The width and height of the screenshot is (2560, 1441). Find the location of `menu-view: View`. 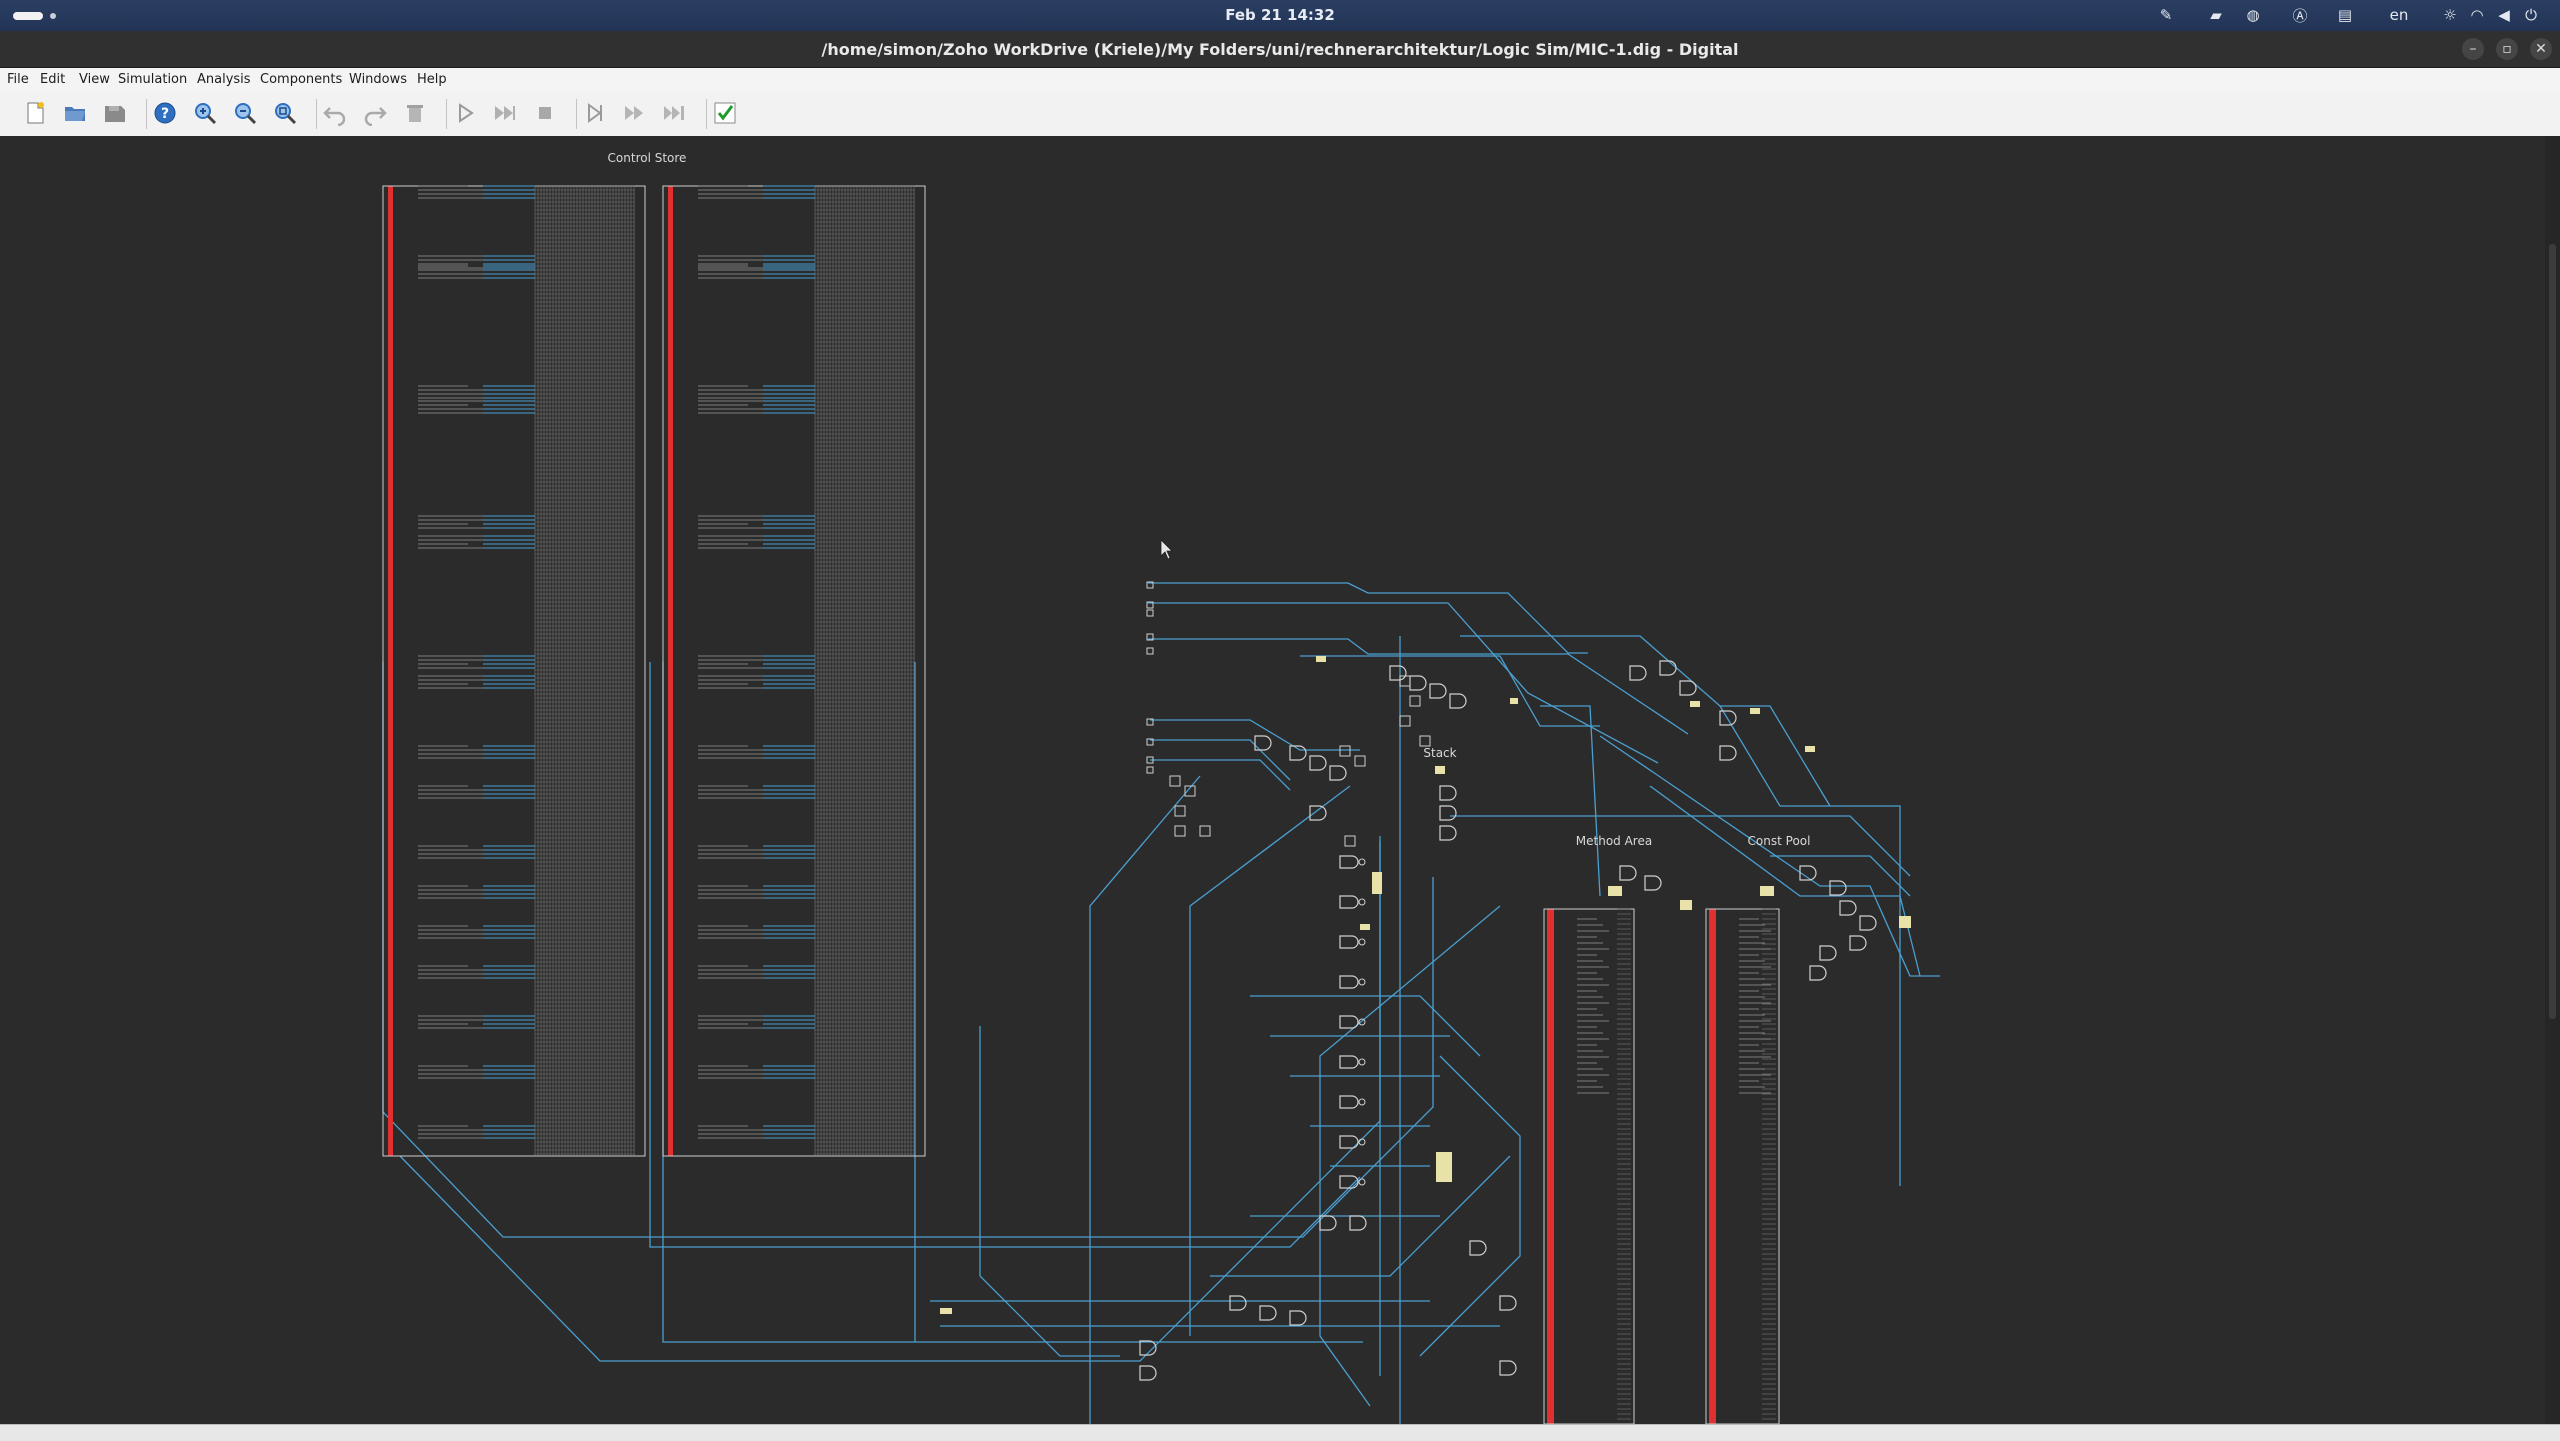

menu-view: View is located at coordinates (94, 79).